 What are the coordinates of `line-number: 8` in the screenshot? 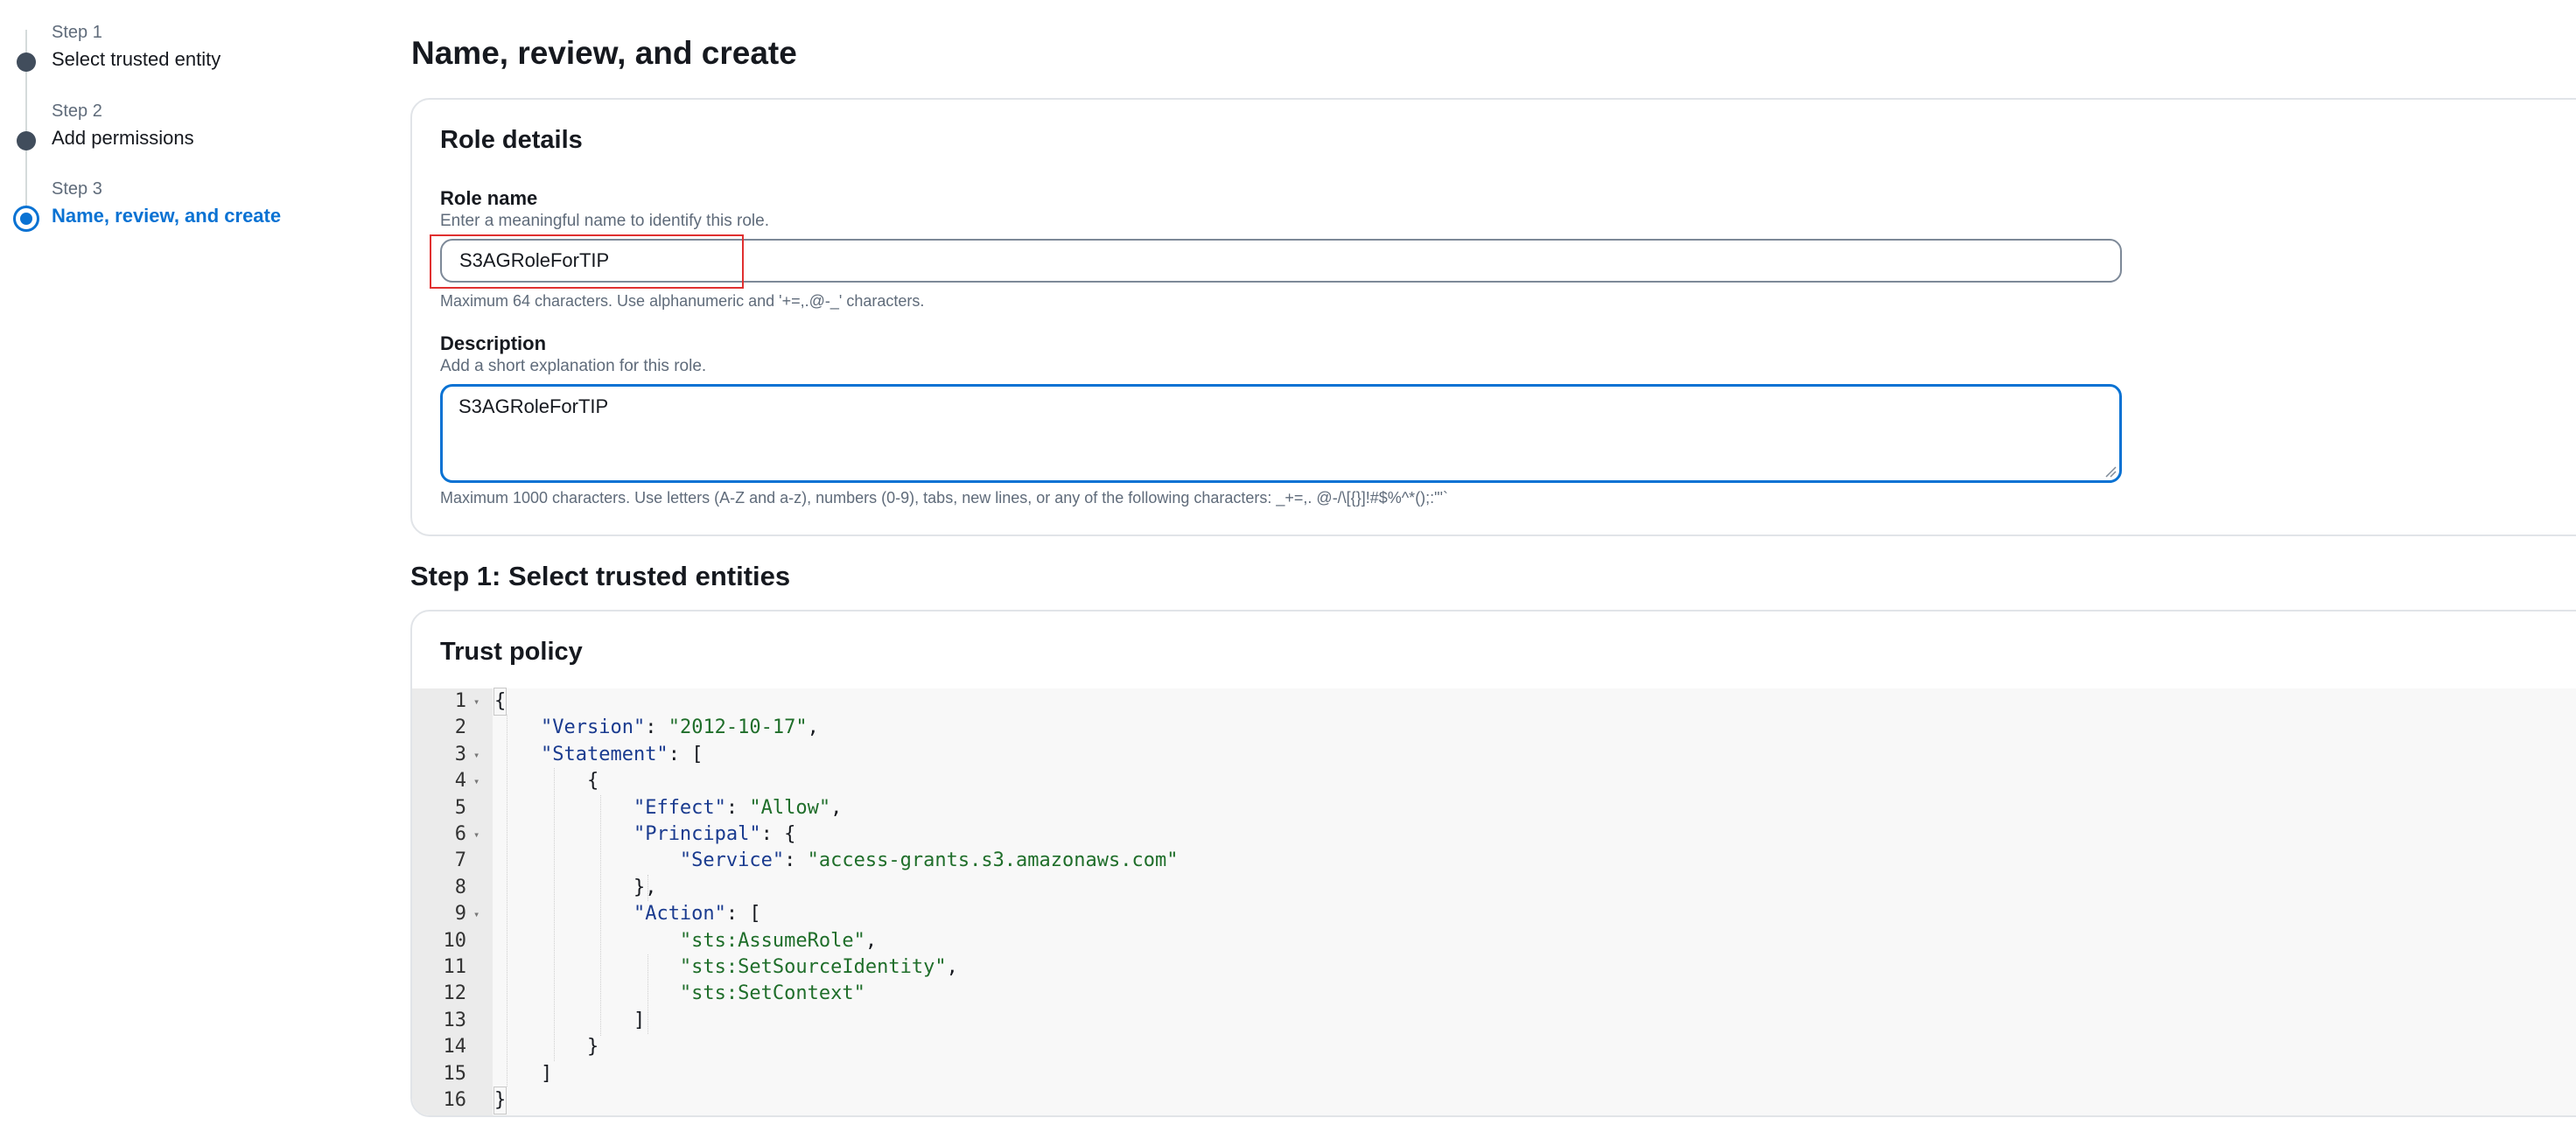 It's located at (460, 887).